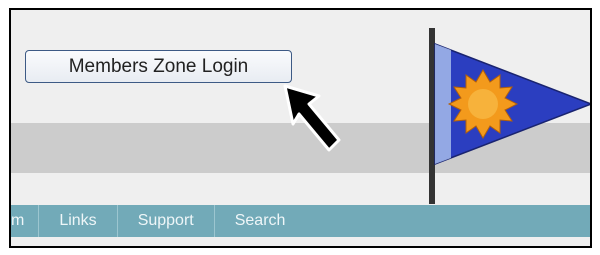  Describe the element at coordinates (312, 118) in the screenshot. I see `arrow-cursor-icon` at that location.